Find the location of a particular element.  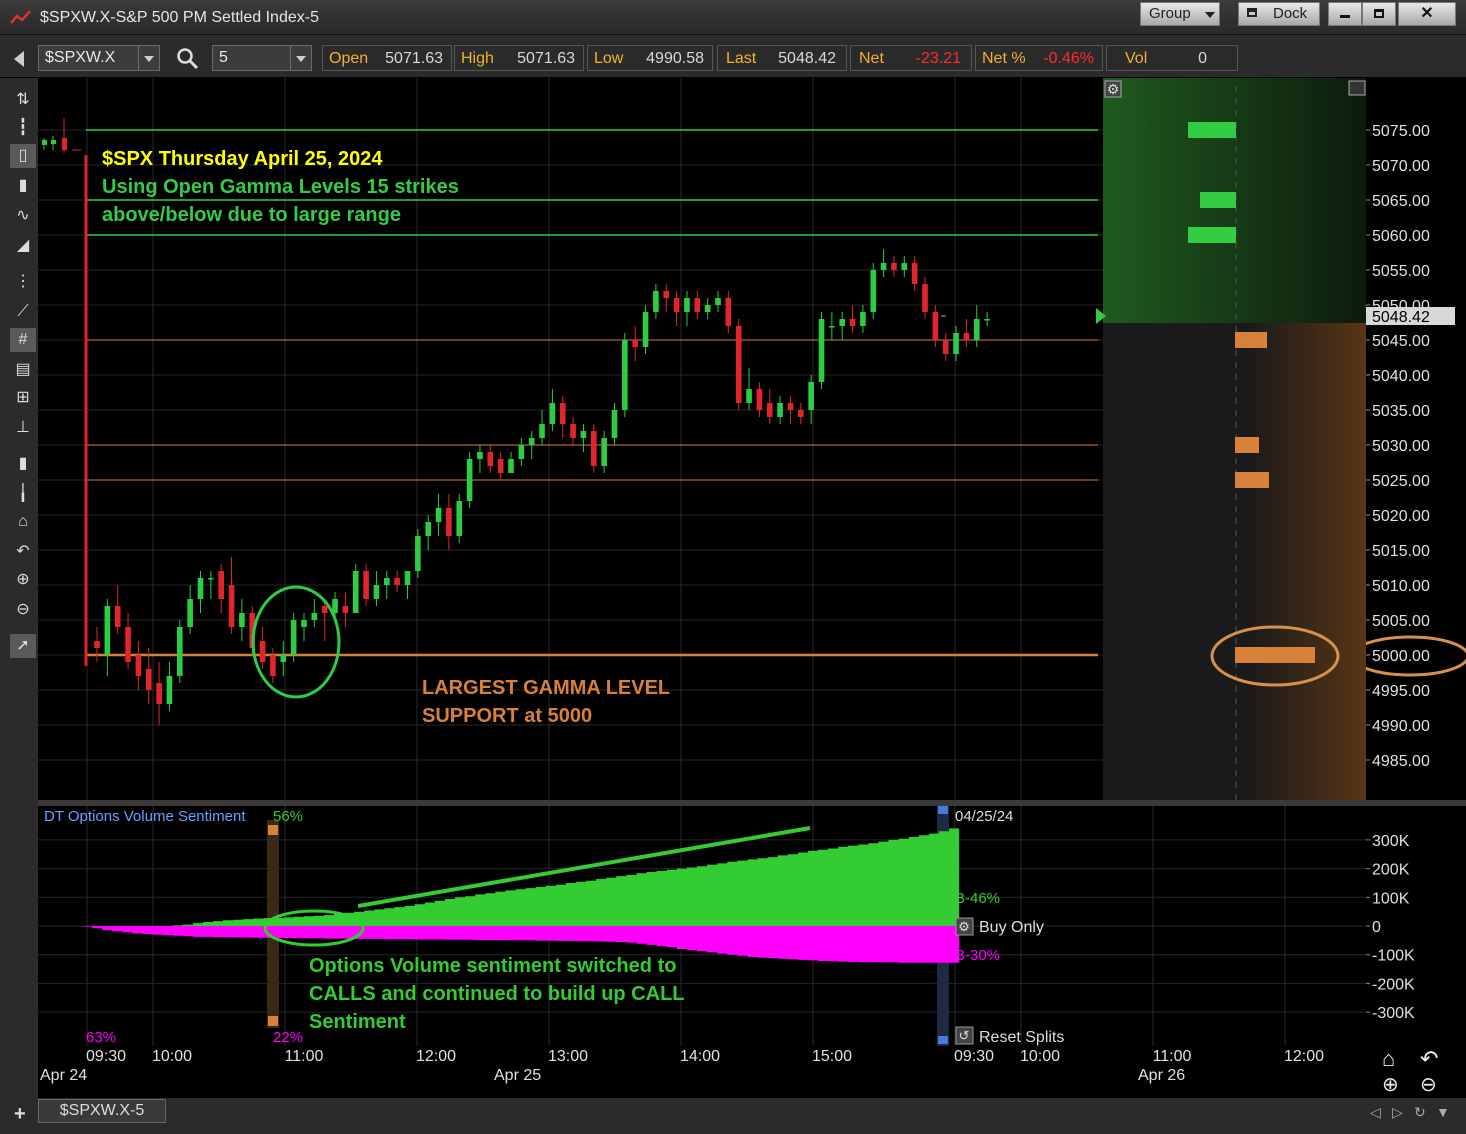

interval-input: 5 is located at coordinates (262, 58).